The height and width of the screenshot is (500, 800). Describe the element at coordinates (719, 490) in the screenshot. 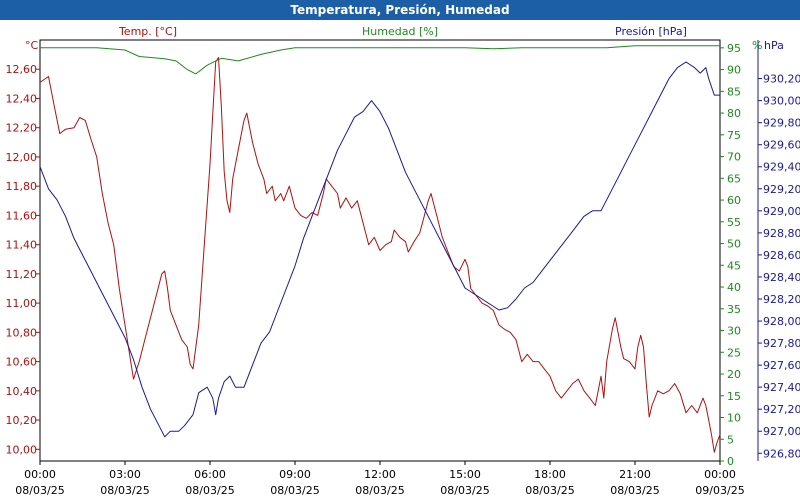

I see `x-tick-date-label: 09/03/25` at that location.